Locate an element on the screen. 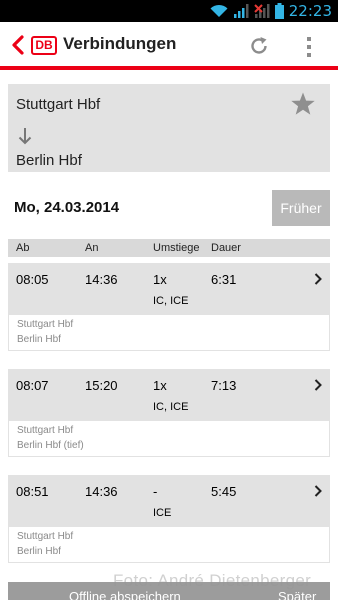 The width and height of the screenshot is (338, 600). header-departure: Ab is located at coordinates (23, 248).